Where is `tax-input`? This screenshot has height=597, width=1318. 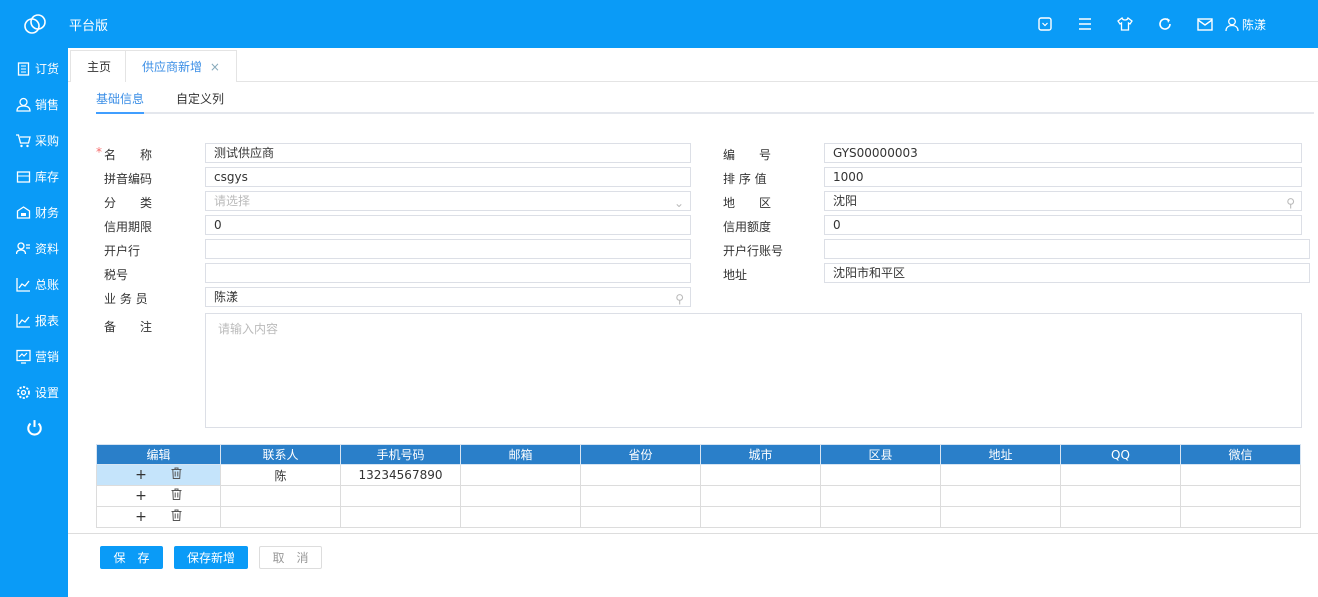
tax-input is located at coordinates (448, 273).